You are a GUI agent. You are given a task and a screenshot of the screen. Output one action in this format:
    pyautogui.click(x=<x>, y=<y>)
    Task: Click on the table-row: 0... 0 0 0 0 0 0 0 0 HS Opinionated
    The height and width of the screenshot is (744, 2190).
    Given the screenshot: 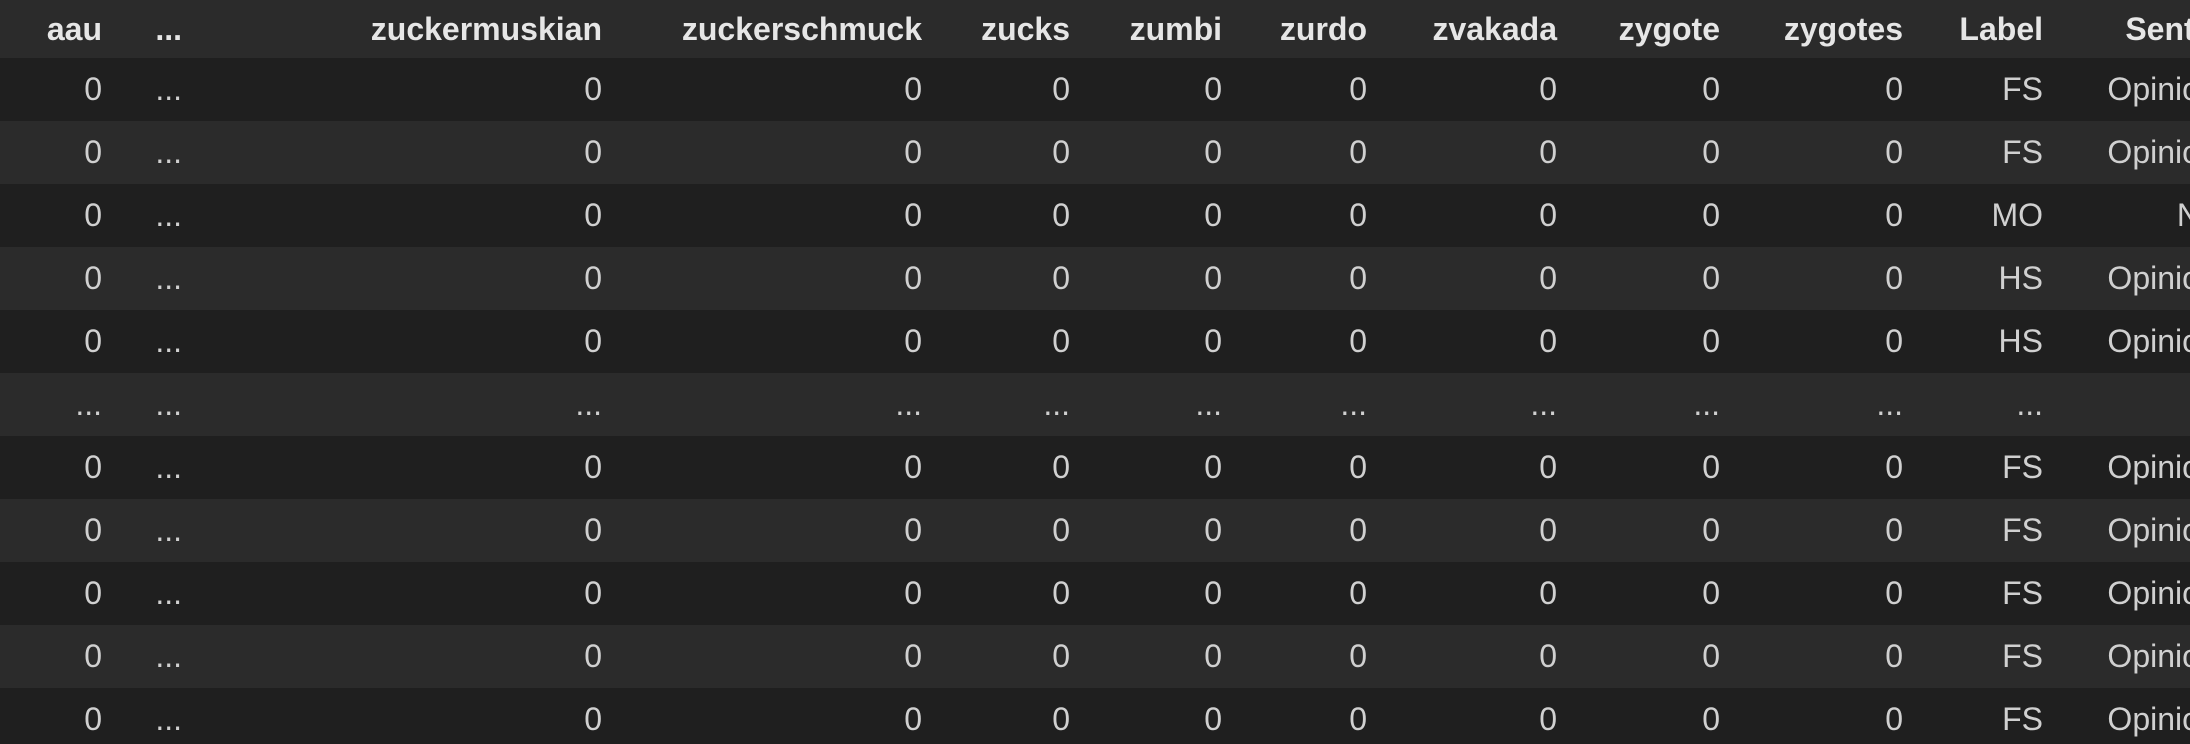 What is the action you would take?
    pyautogui.click(x=1095, y=341)
    